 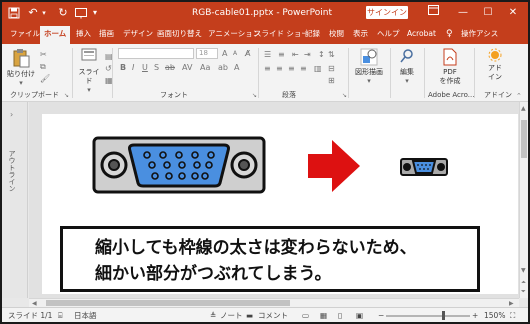 I want to click on group-paragraph-label: 段落, so click(x=289, y=95).